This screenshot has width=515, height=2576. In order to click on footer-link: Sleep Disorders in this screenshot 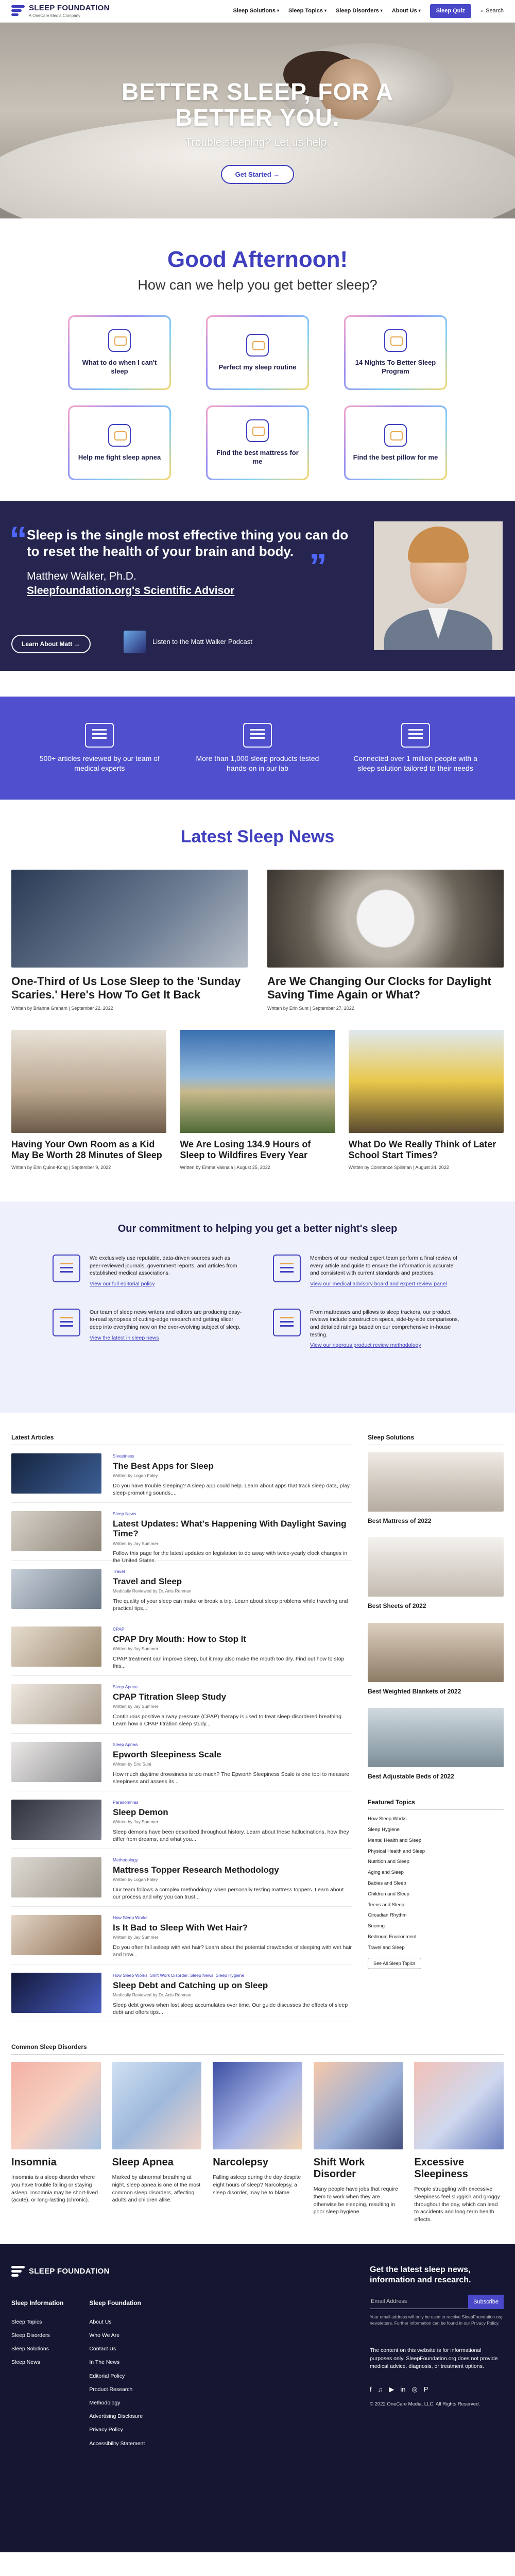, I will do `click(30, 2335)`.